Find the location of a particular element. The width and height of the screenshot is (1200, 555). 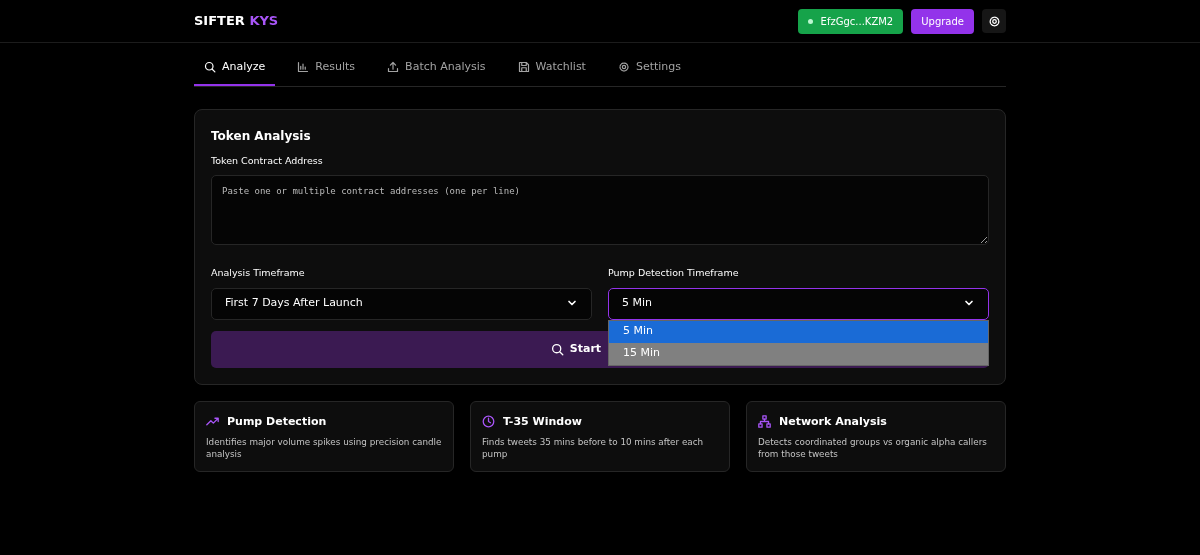

tab: Watchlist is located at coordinates (551, 70).